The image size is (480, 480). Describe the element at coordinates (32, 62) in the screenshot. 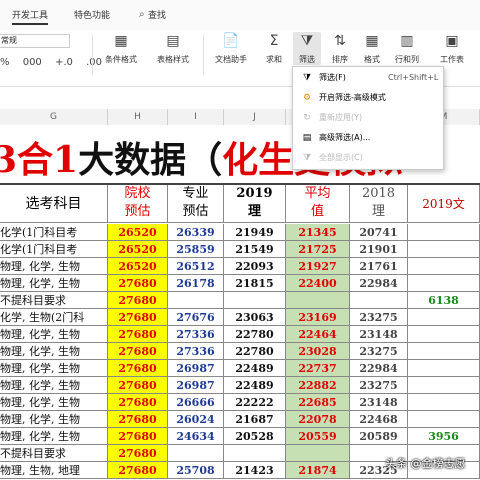

I see `thousands-format-button: 000` at that location.